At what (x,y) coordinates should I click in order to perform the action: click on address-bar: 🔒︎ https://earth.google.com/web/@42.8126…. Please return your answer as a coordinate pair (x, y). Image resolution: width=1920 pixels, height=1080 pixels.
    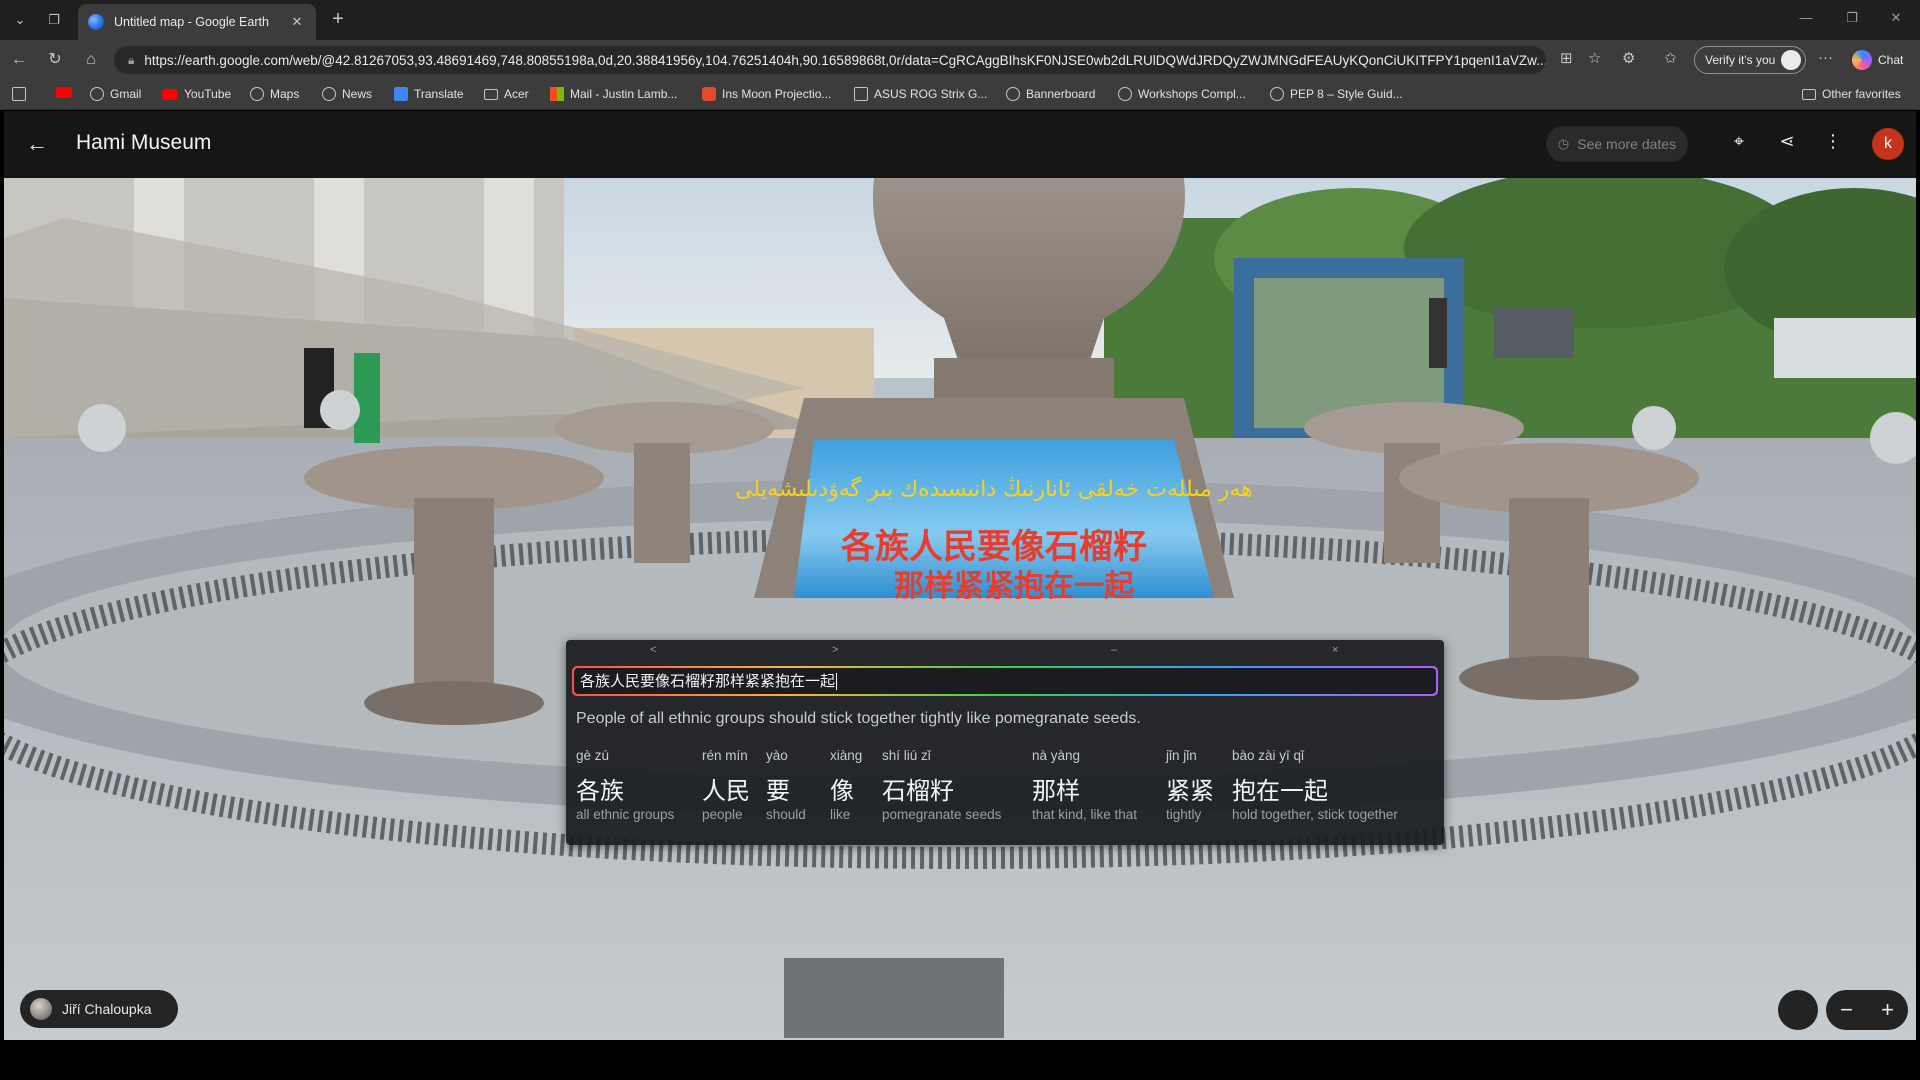
    Looking at the image, I should click on (830, 60).